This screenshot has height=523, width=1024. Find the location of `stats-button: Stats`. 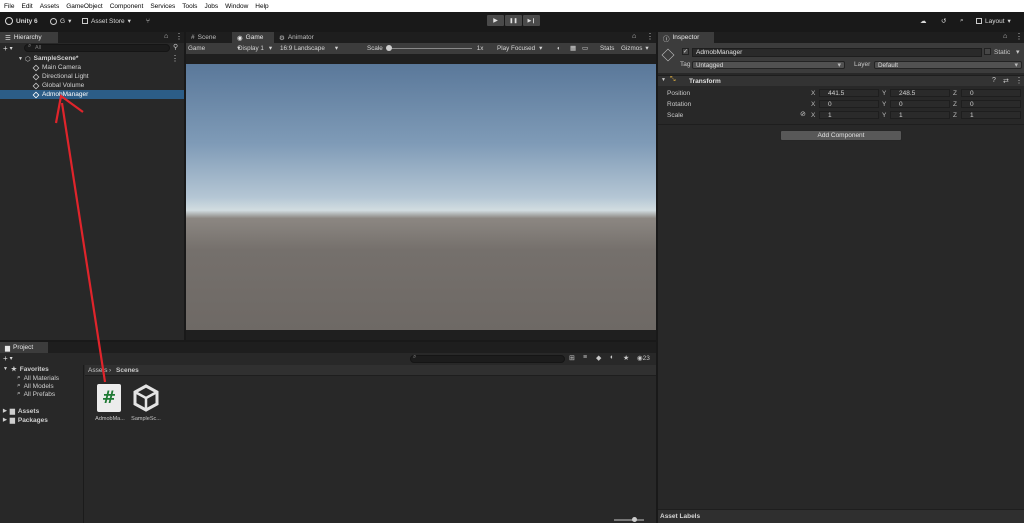

stats-button: Stats is located at coordinates (607, 48).